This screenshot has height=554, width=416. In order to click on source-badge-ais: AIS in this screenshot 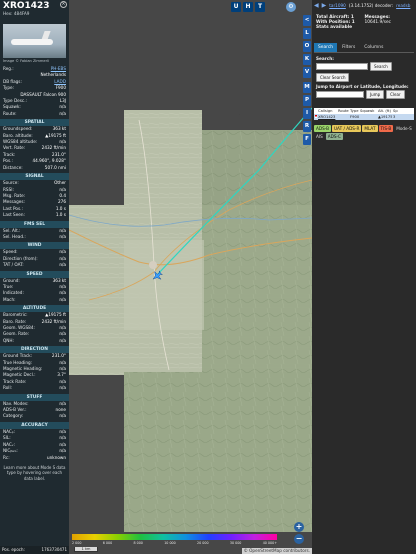, I will do `click(319, 136)`.